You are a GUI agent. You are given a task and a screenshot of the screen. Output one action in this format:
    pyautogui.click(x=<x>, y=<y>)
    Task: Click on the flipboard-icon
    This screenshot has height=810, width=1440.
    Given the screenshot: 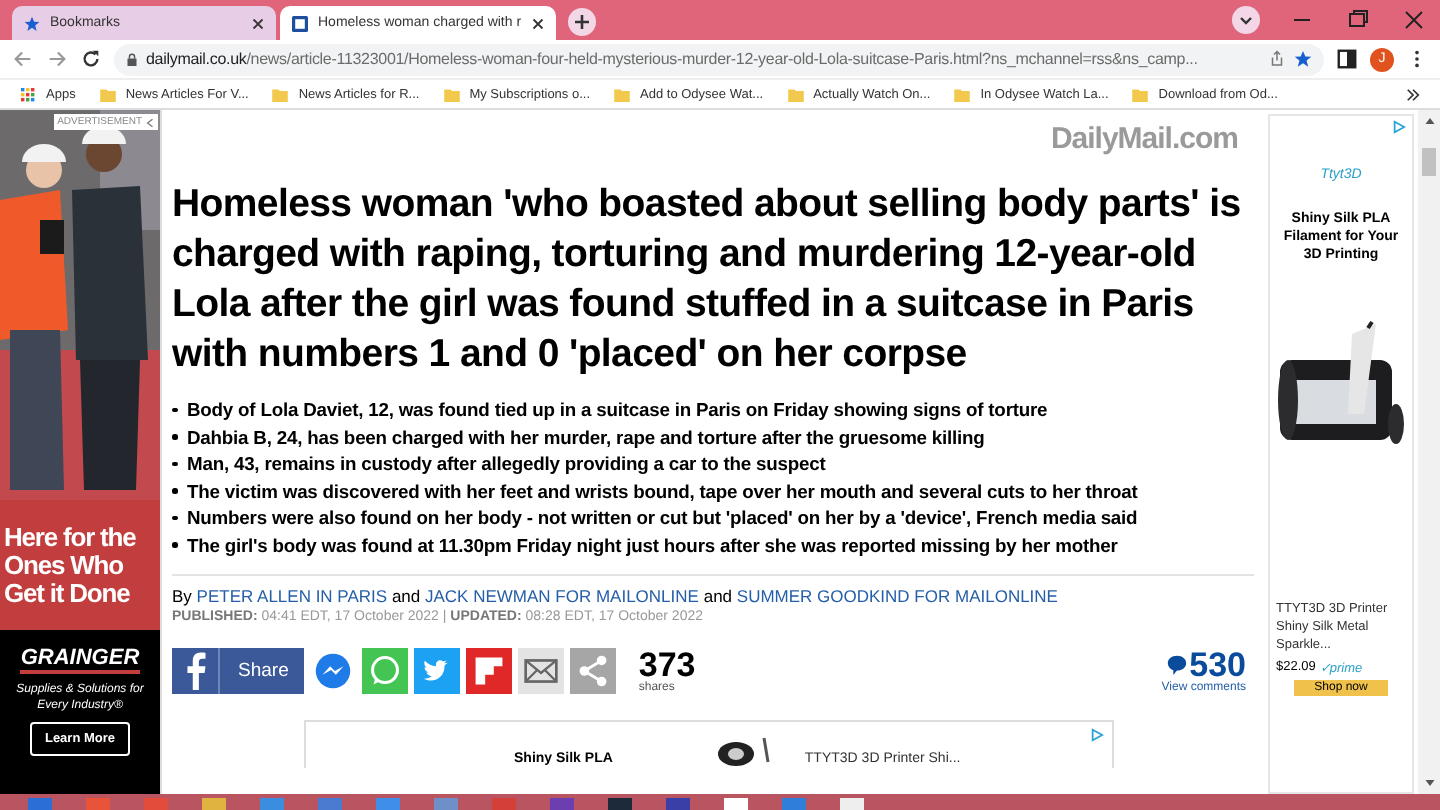 What is the action you would take?
    pyautogui.click(x=489, y=671)
    